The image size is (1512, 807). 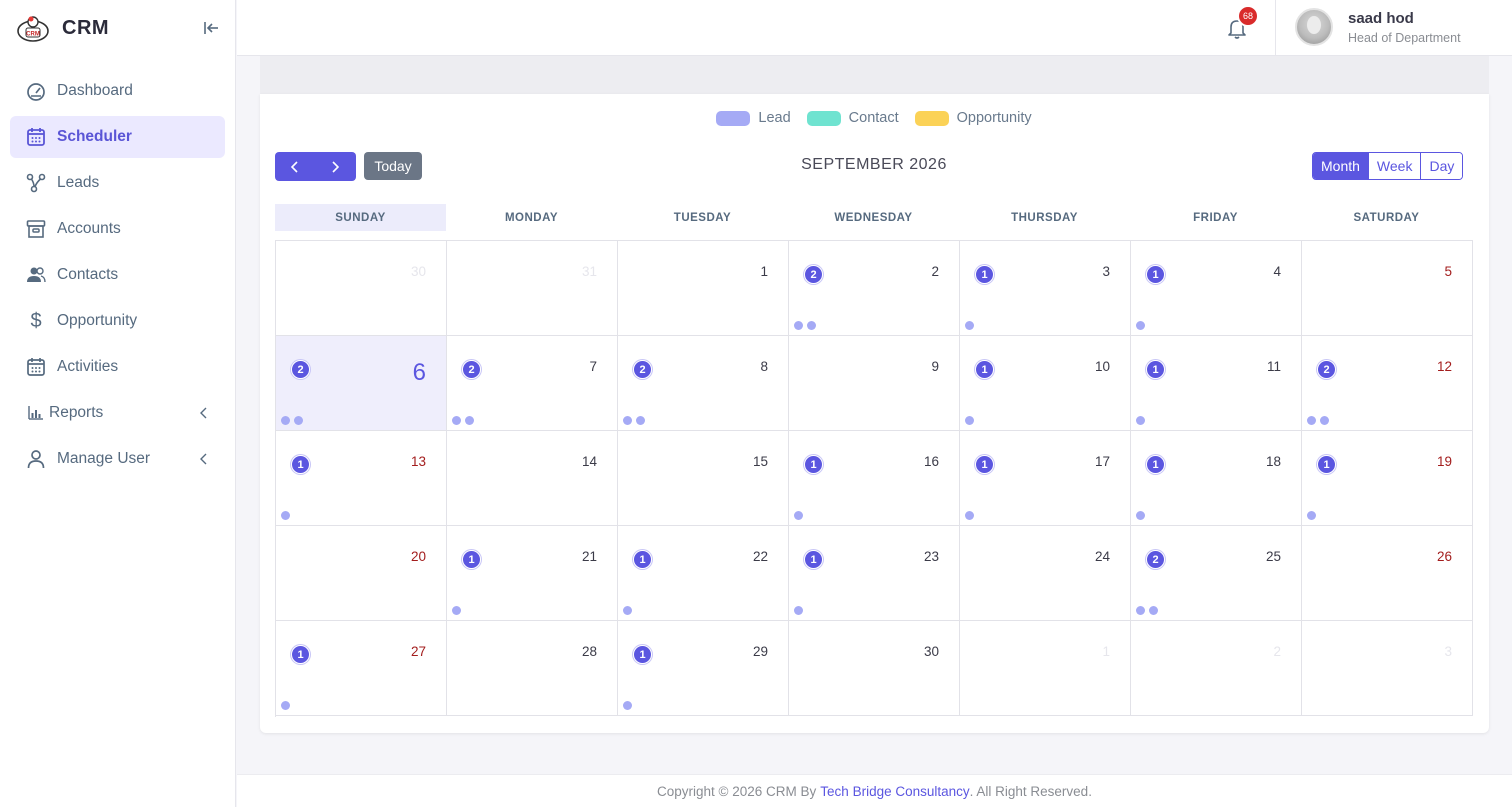 I want to click on sidebar-item-reports: Reports, so click(x=117, y=413).